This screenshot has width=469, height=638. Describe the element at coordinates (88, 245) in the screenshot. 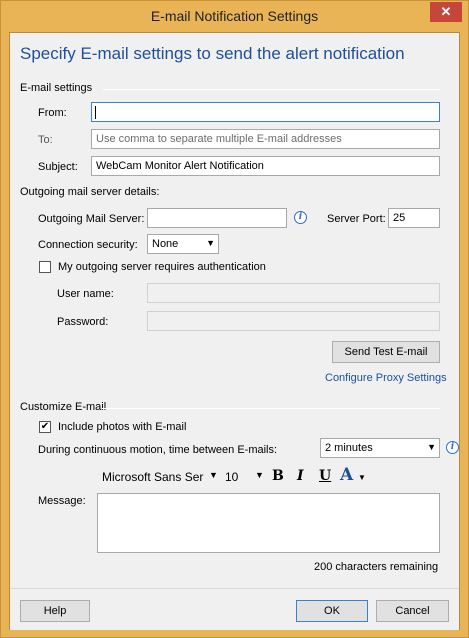

I see `connection-security-label: Connection security:` at that location.